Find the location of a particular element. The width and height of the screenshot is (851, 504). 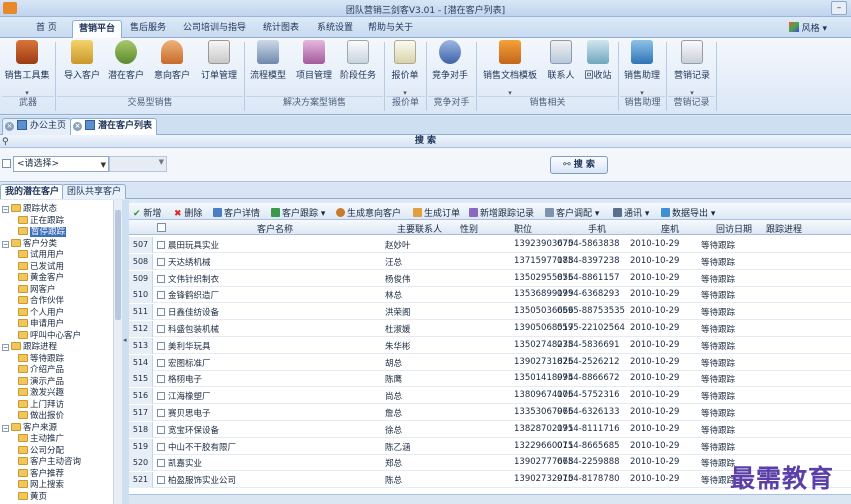

tree-item: 正在跟踪 is located at coordinates (41, 221).